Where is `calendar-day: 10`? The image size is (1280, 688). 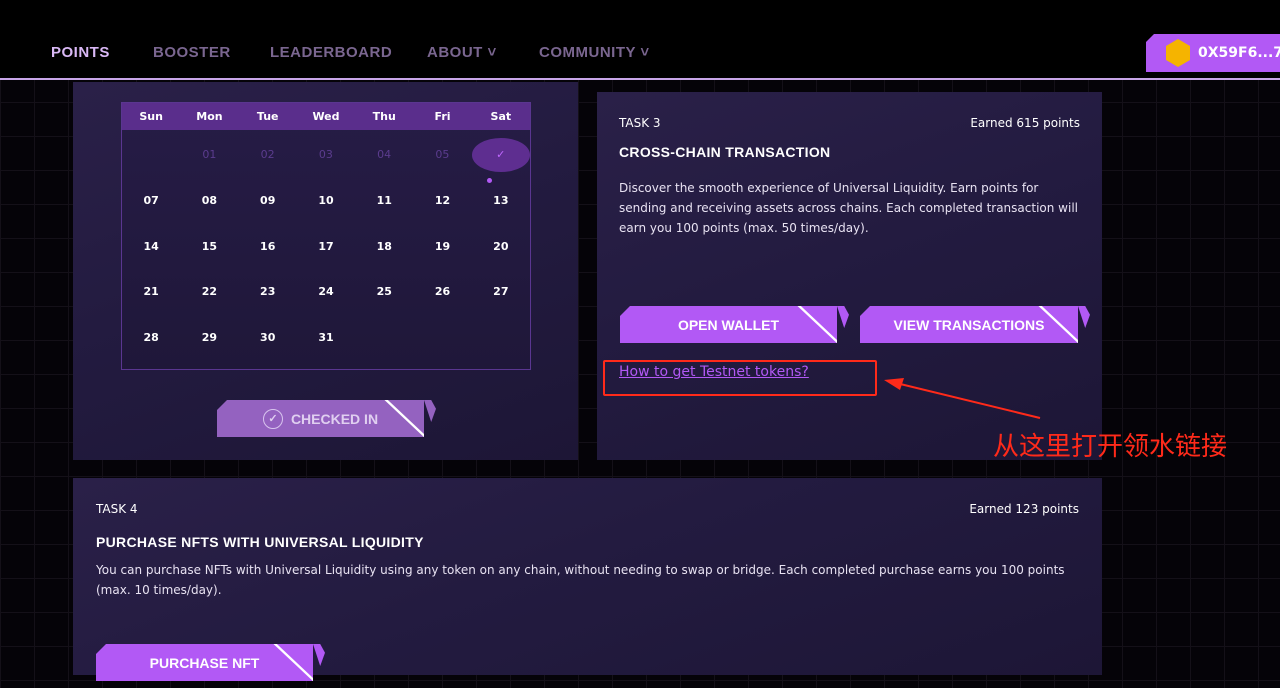 calendar-day: 10 is located at coordinates (326, 200).